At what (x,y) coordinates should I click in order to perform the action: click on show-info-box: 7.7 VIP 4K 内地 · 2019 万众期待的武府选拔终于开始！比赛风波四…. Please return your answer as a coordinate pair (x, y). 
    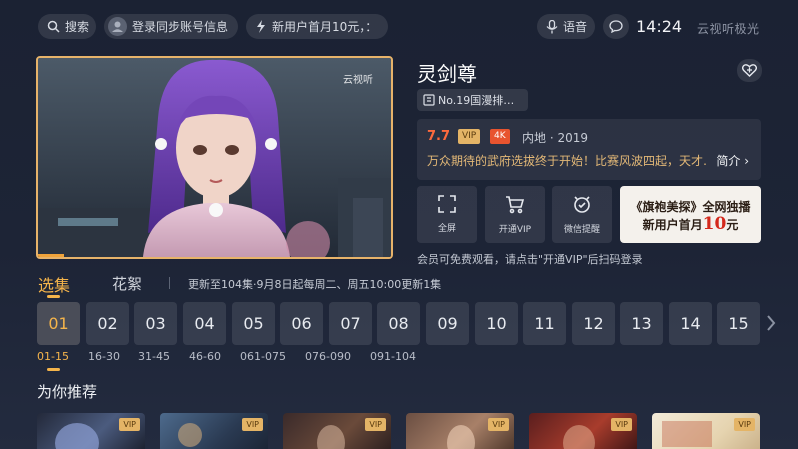
    Looking at the image, I should click on (589, 149).